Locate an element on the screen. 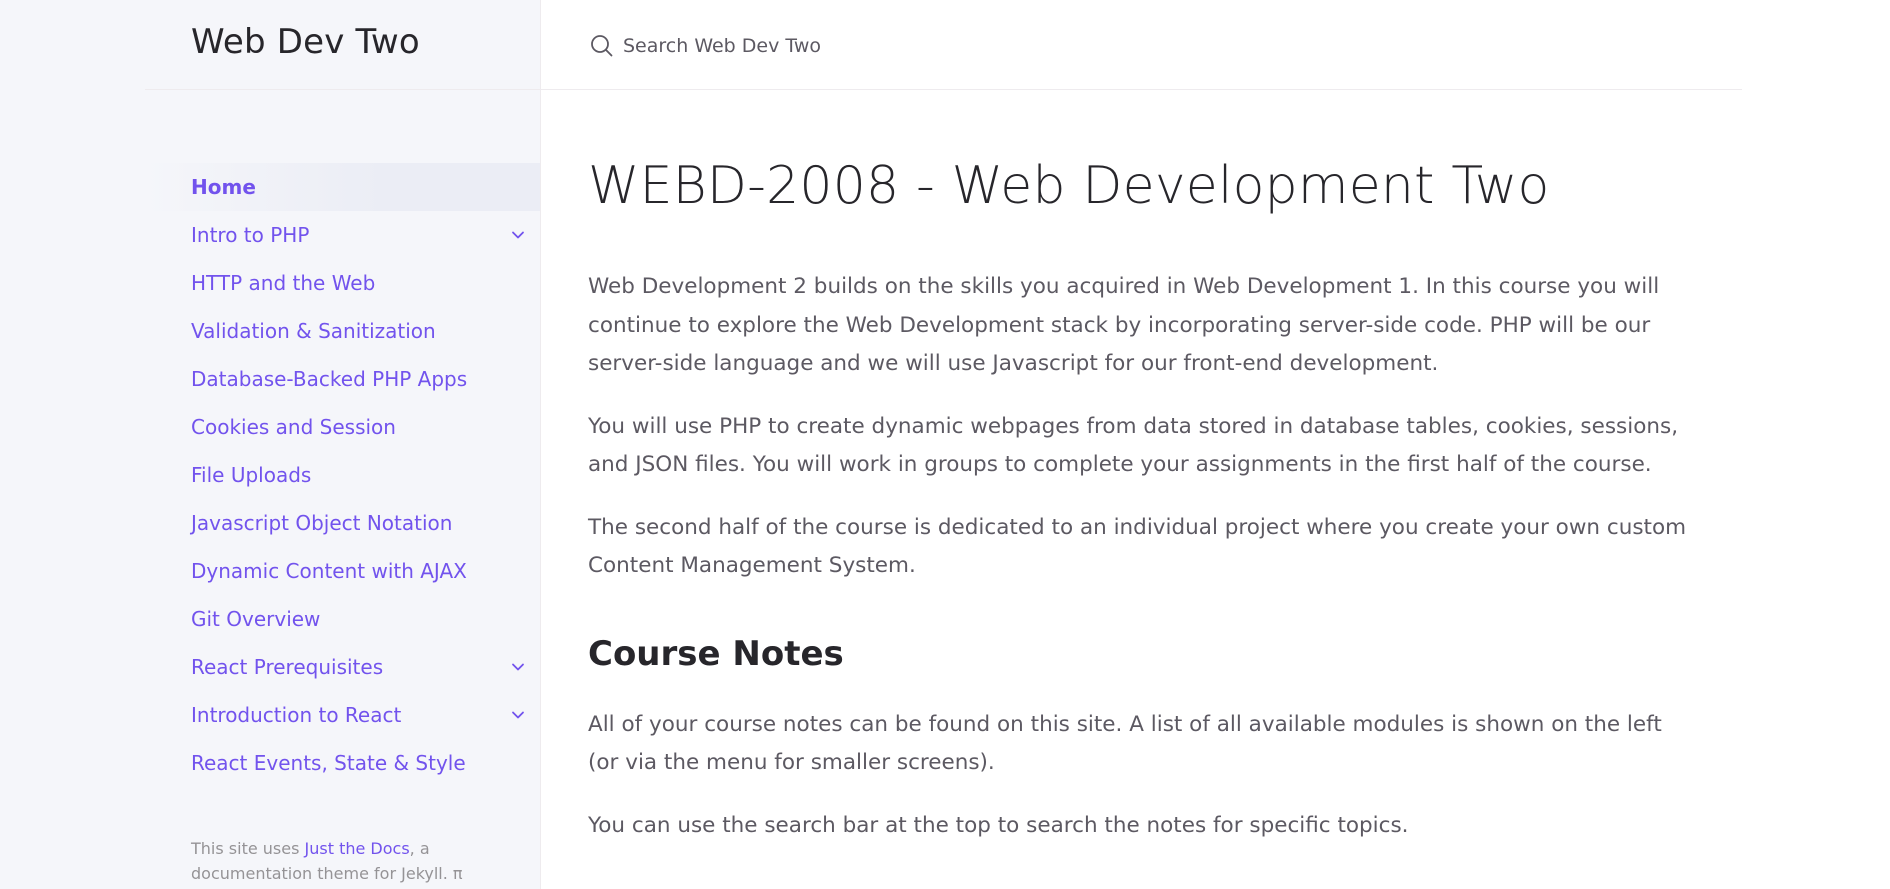 Image resolution: width=1890 pixels, height=889 pixels. sidebar-item-react-events-state-style: React Events, State & Style is located at coordinates (342, 763).